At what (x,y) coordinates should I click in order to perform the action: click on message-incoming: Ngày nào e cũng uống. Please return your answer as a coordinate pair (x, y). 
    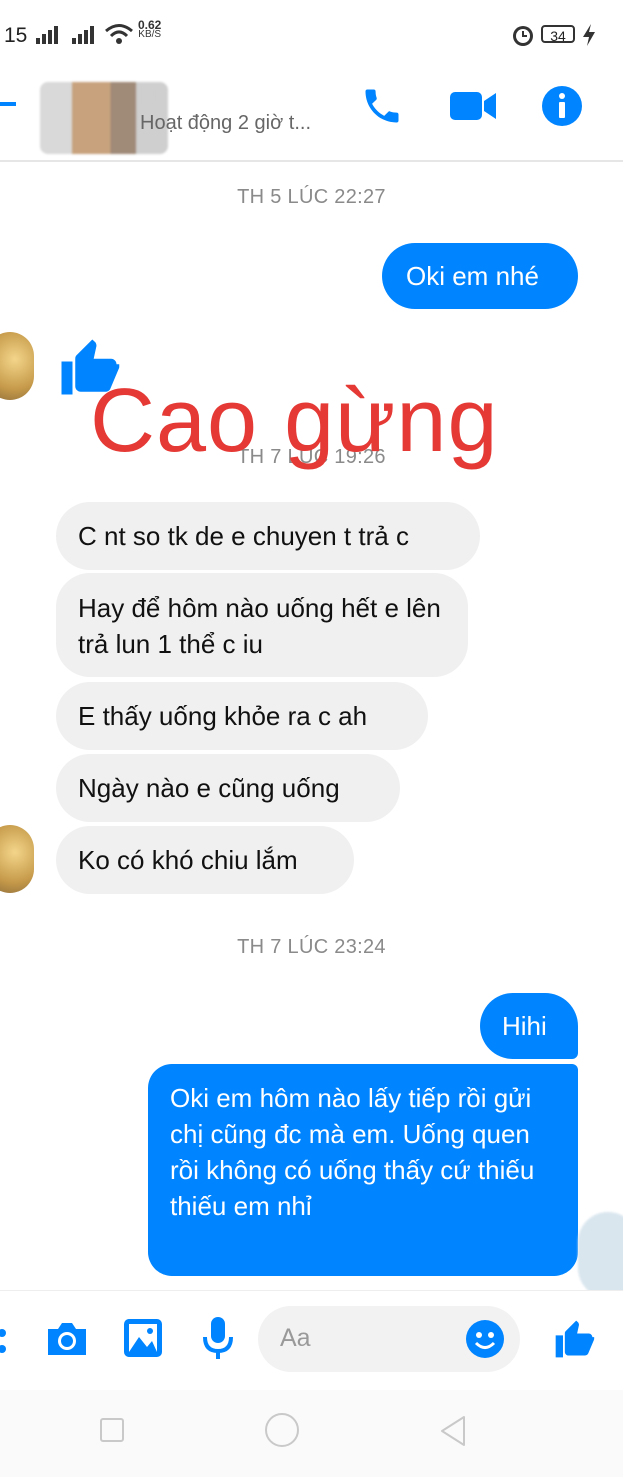
    Looking at the image, I should click on (228, 788).